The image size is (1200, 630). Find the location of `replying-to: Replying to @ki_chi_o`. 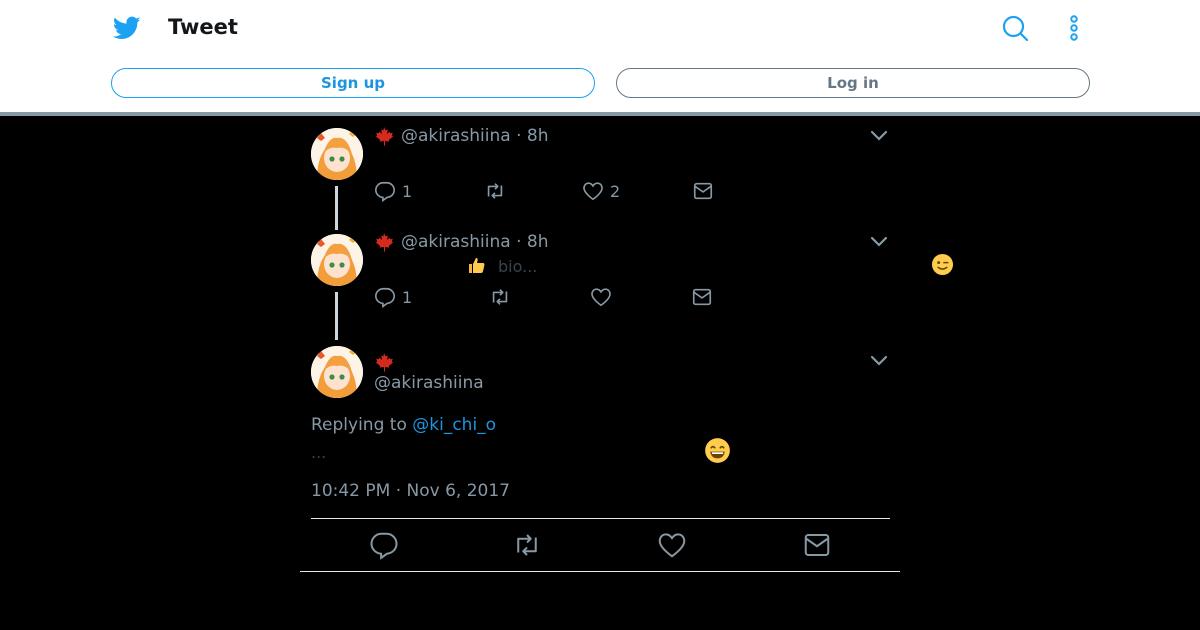

replying-to: Replying to @ki_chi_o is located at coordinates (403, 425).